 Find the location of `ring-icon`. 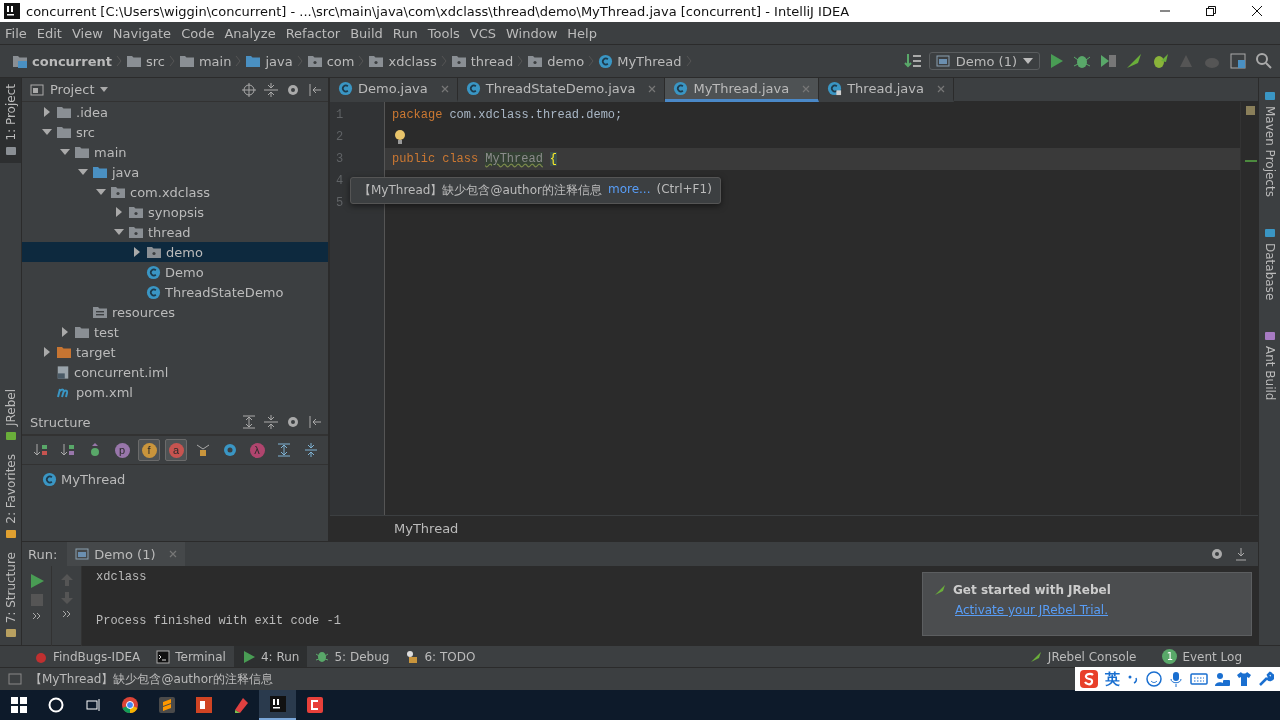

ring-icon is located at coordinates (230, 450).